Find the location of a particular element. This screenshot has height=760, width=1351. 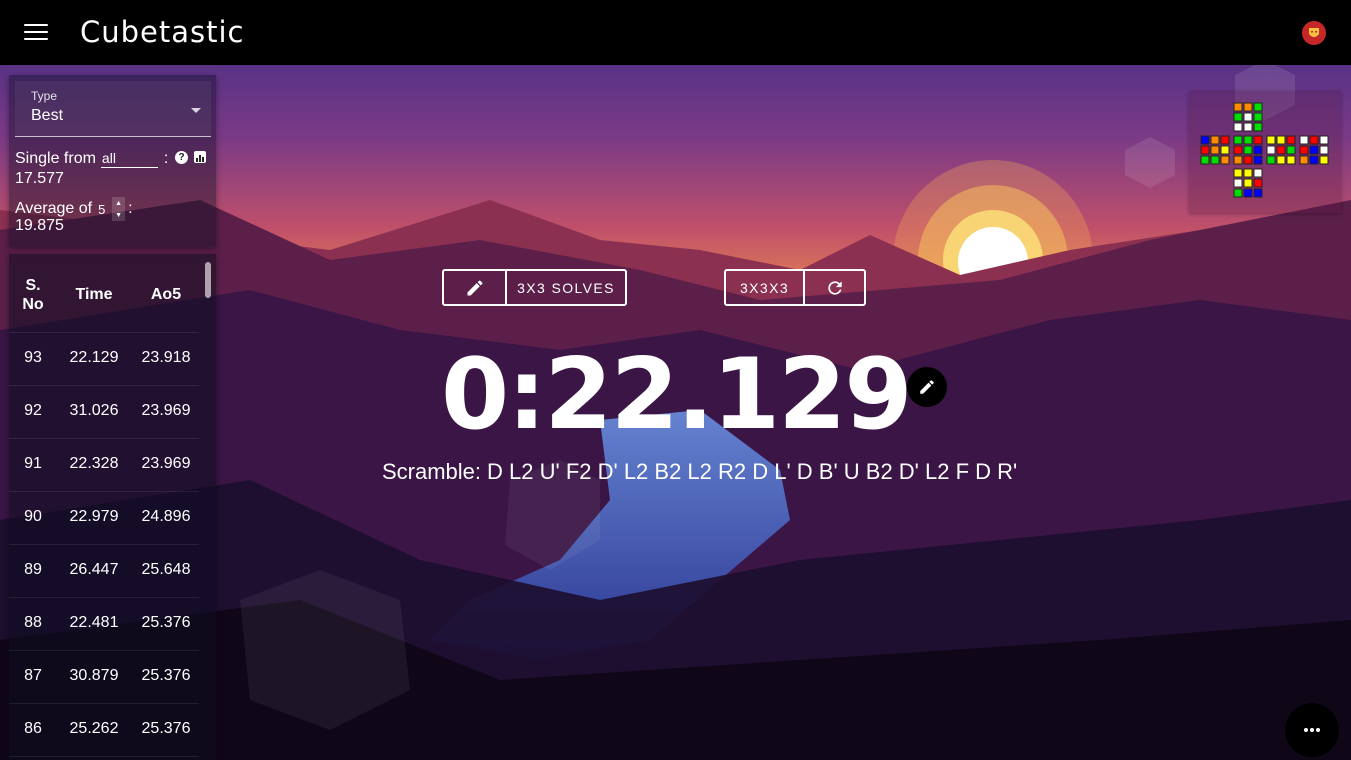

single-from-input: all is located at coordinates (129, 158).